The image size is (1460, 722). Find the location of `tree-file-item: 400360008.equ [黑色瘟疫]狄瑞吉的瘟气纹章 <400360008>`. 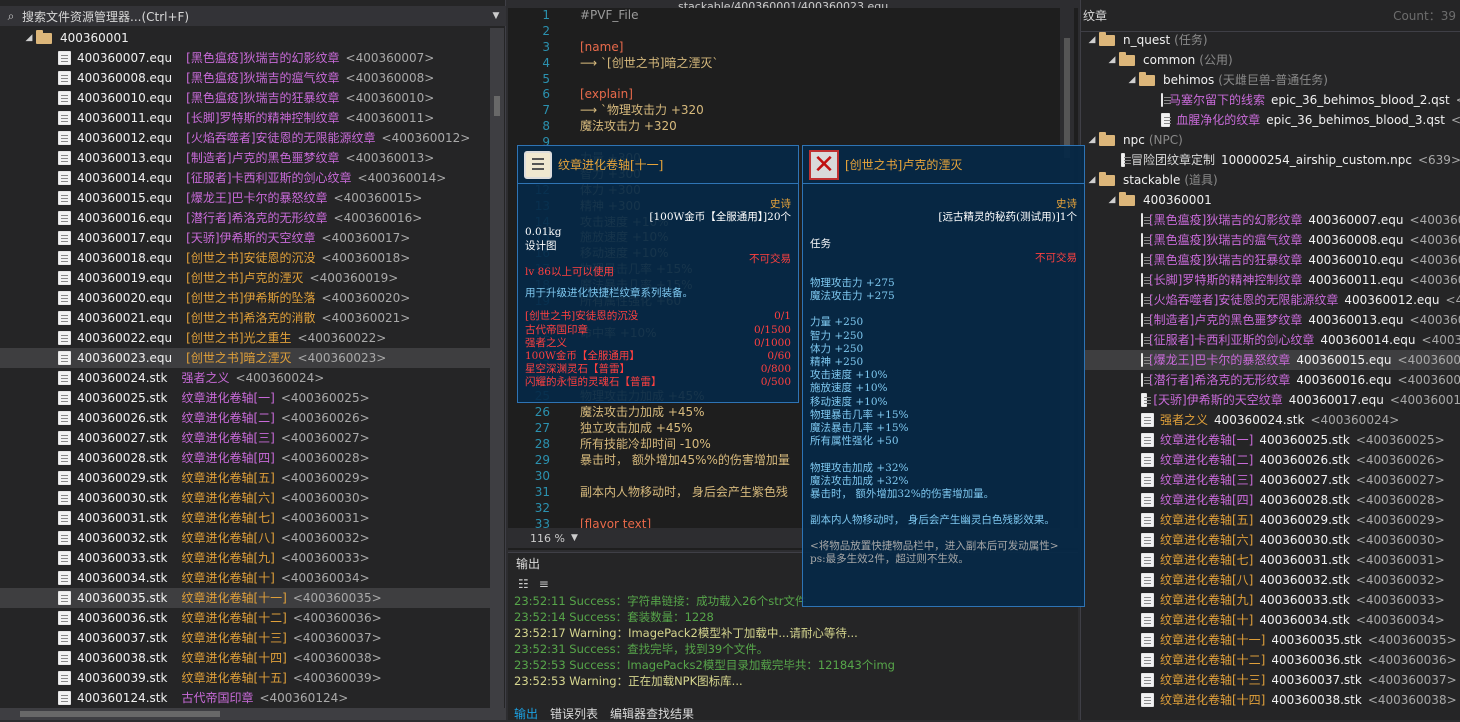

tree-file-item: 400360008.equ [黑色瘟疫]狄瑞吉的瘟气纹章 <400360008> is located at coordinates (245, 78).